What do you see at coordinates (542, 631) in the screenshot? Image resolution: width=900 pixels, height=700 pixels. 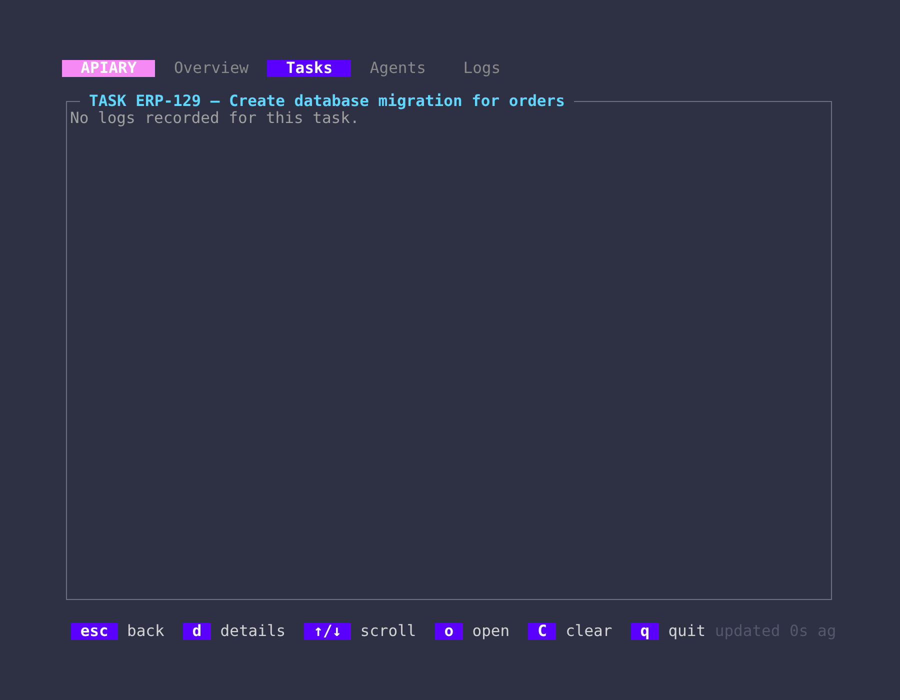 I see `key-hint: C` at bounding box center [542, 631].